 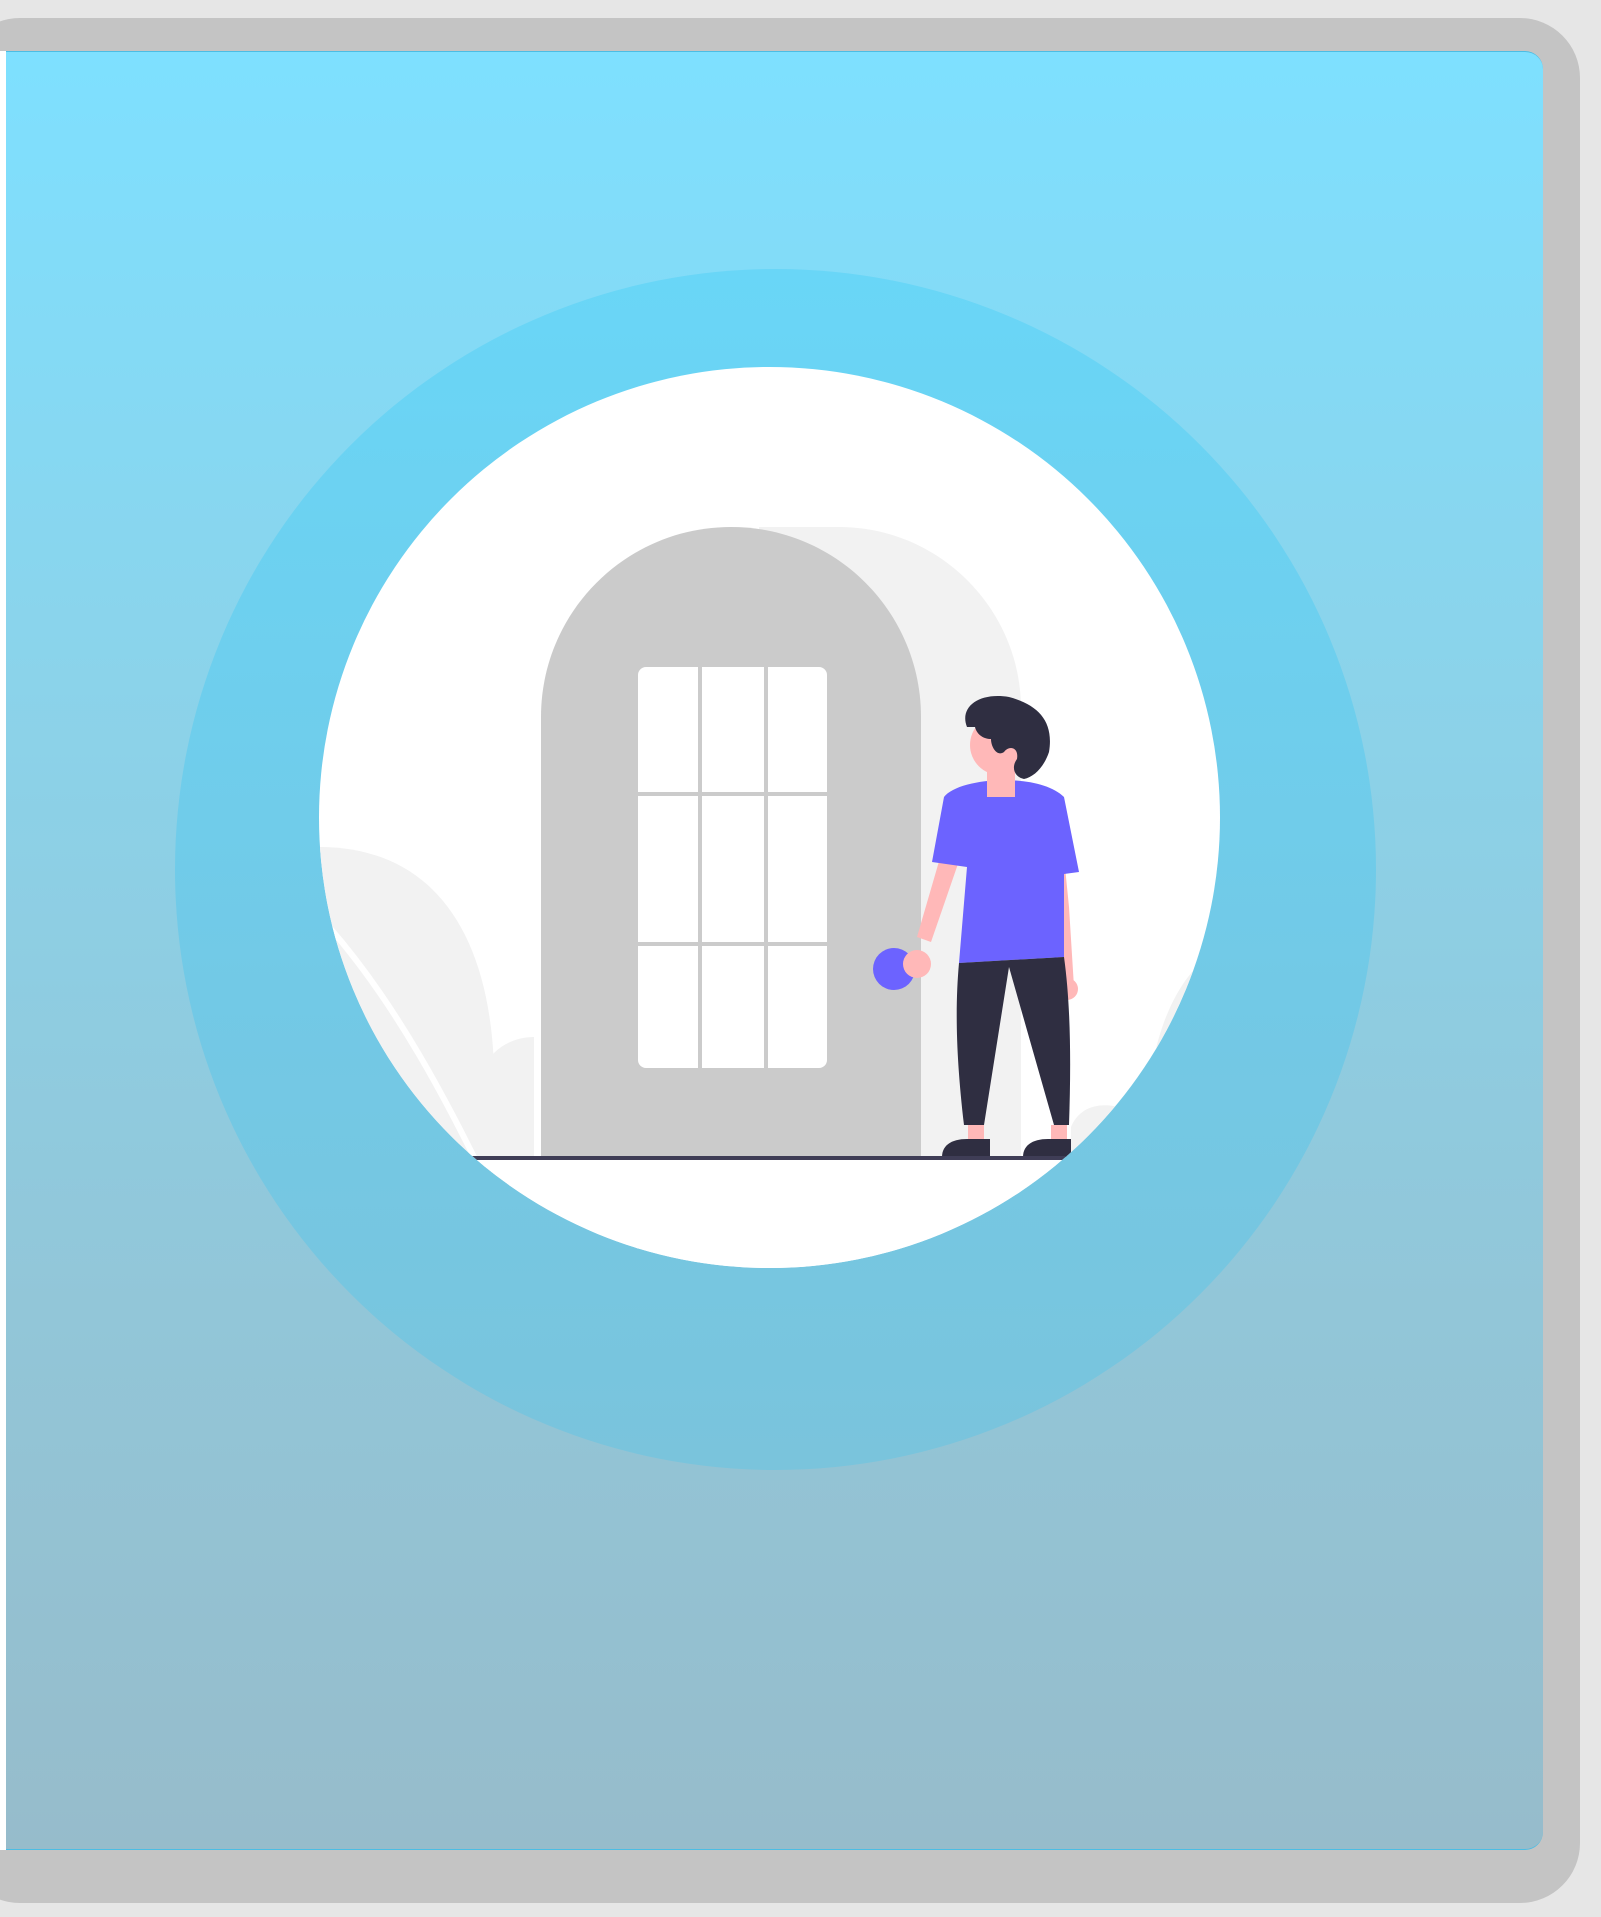 I want to click on door-window-icon, so click(x=732, y=867).